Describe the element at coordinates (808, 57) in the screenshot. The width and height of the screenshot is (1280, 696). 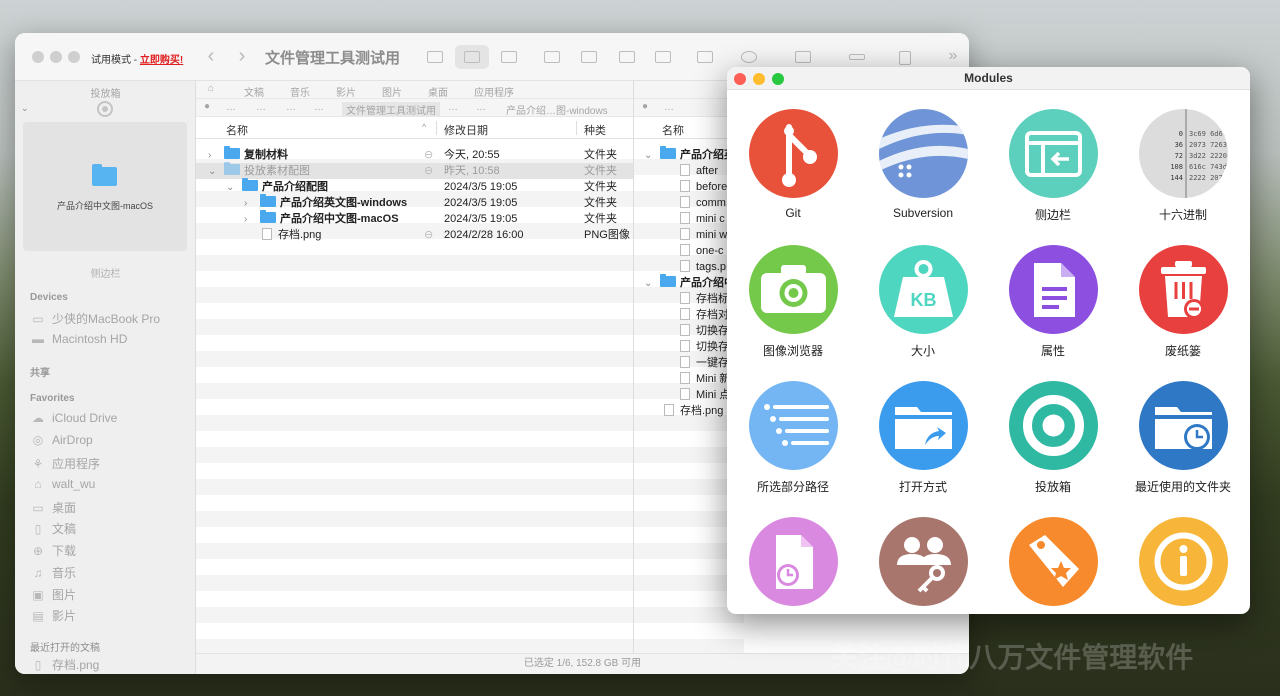
I see `arrange-menu-icon` at that location.